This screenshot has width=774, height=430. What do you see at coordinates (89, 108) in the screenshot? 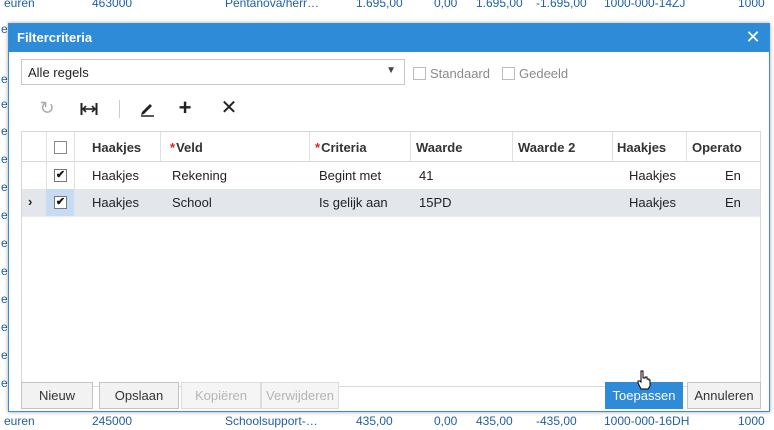
I see `fit-width-icon` at bounding box center [89, 108].